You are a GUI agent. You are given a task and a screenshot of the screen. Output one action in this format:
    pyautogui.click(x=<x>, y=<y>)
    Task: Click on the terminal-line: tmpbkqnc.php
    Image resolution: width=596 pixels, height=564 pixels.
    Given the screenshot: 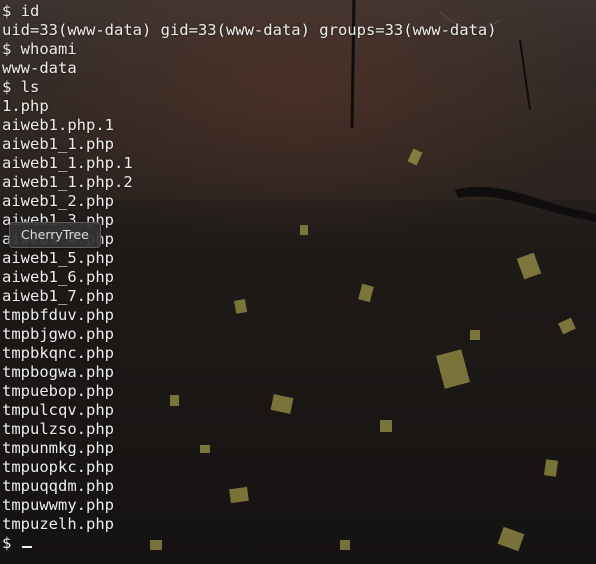 What is the action you would take?
    pyautogui.click(x=58, y=353)
    